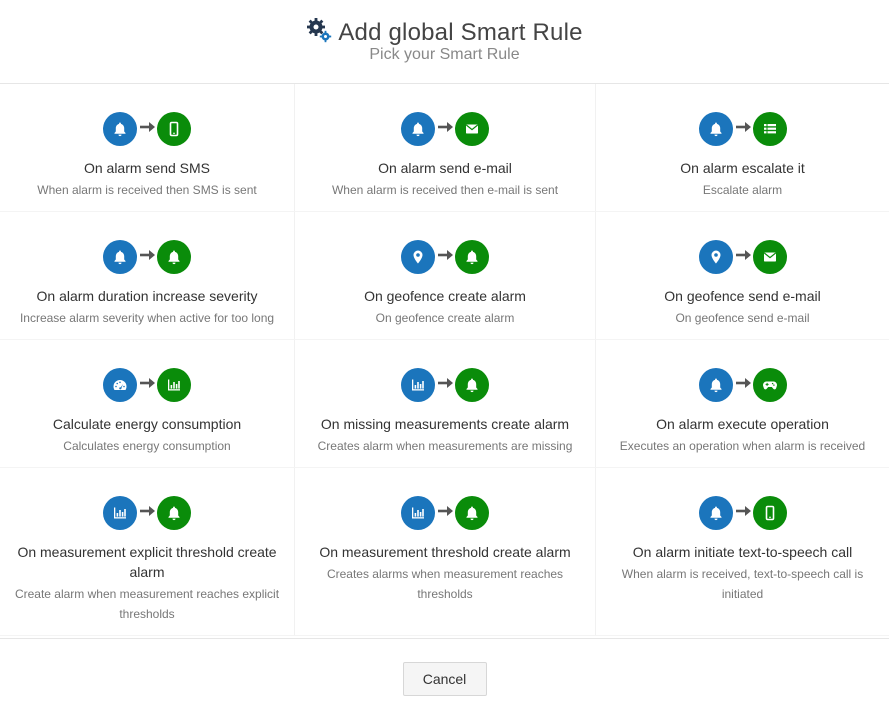 The width and height of the screenshot is (889, 714). Describe the element at coordinates (742, 148) in the screenshot. I see `rule-card: On alarm escalate it Escalate alarm` at that location.